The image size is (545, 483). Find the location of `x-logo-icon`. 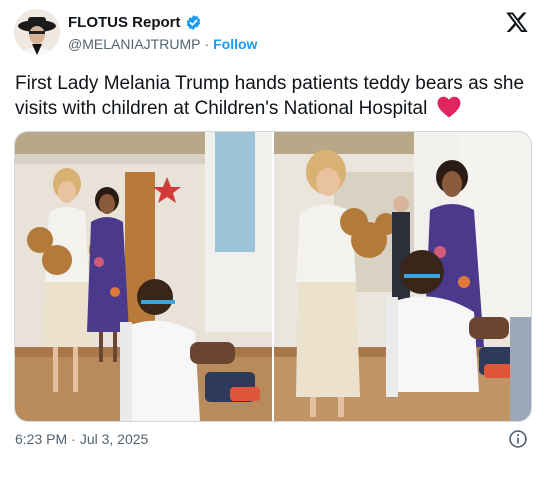

x-logo-icon is located at coordinates (517, 22).